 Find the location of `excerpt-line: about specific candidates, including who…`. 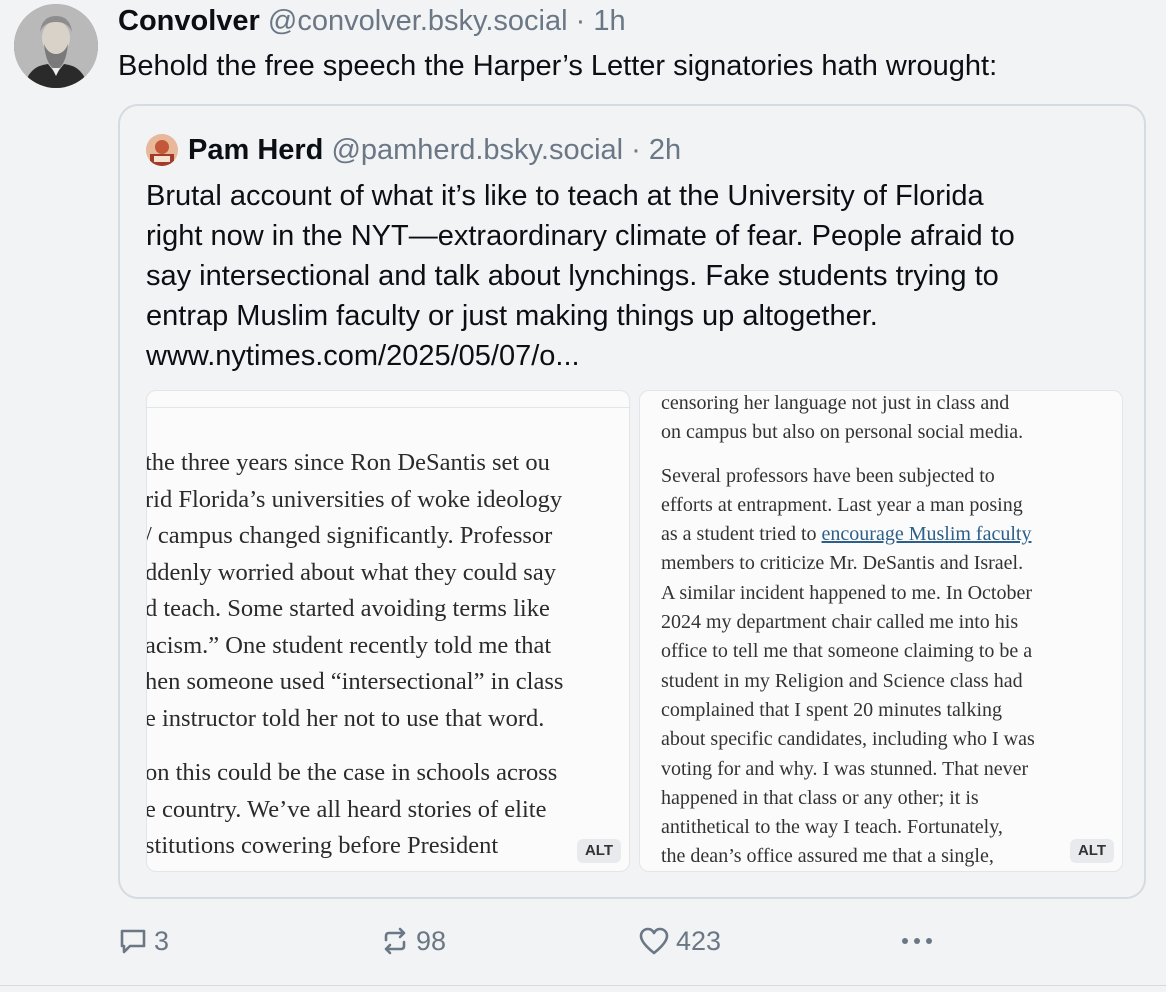

excerpt-line: about specific candidates, including who… is located at coordinates (848, 739).